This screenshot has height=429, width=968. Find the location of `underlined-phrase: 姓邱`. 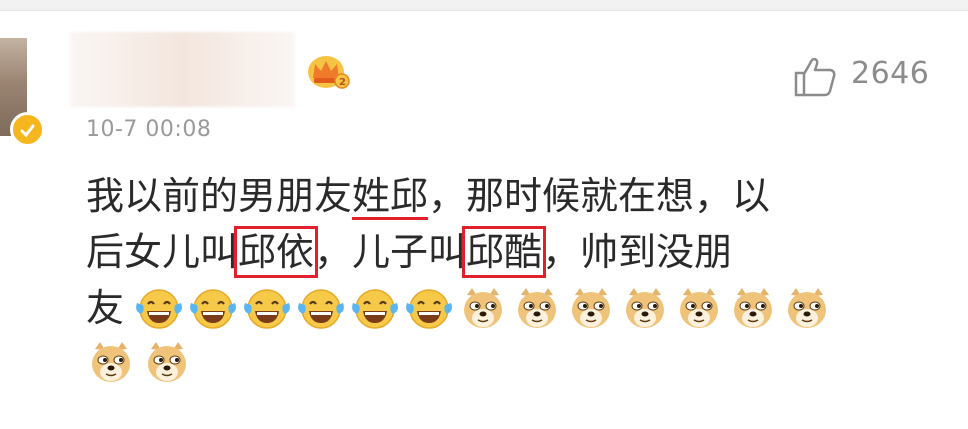

underlined-phrase: 姓邱 is located at coordinates (390, 196).